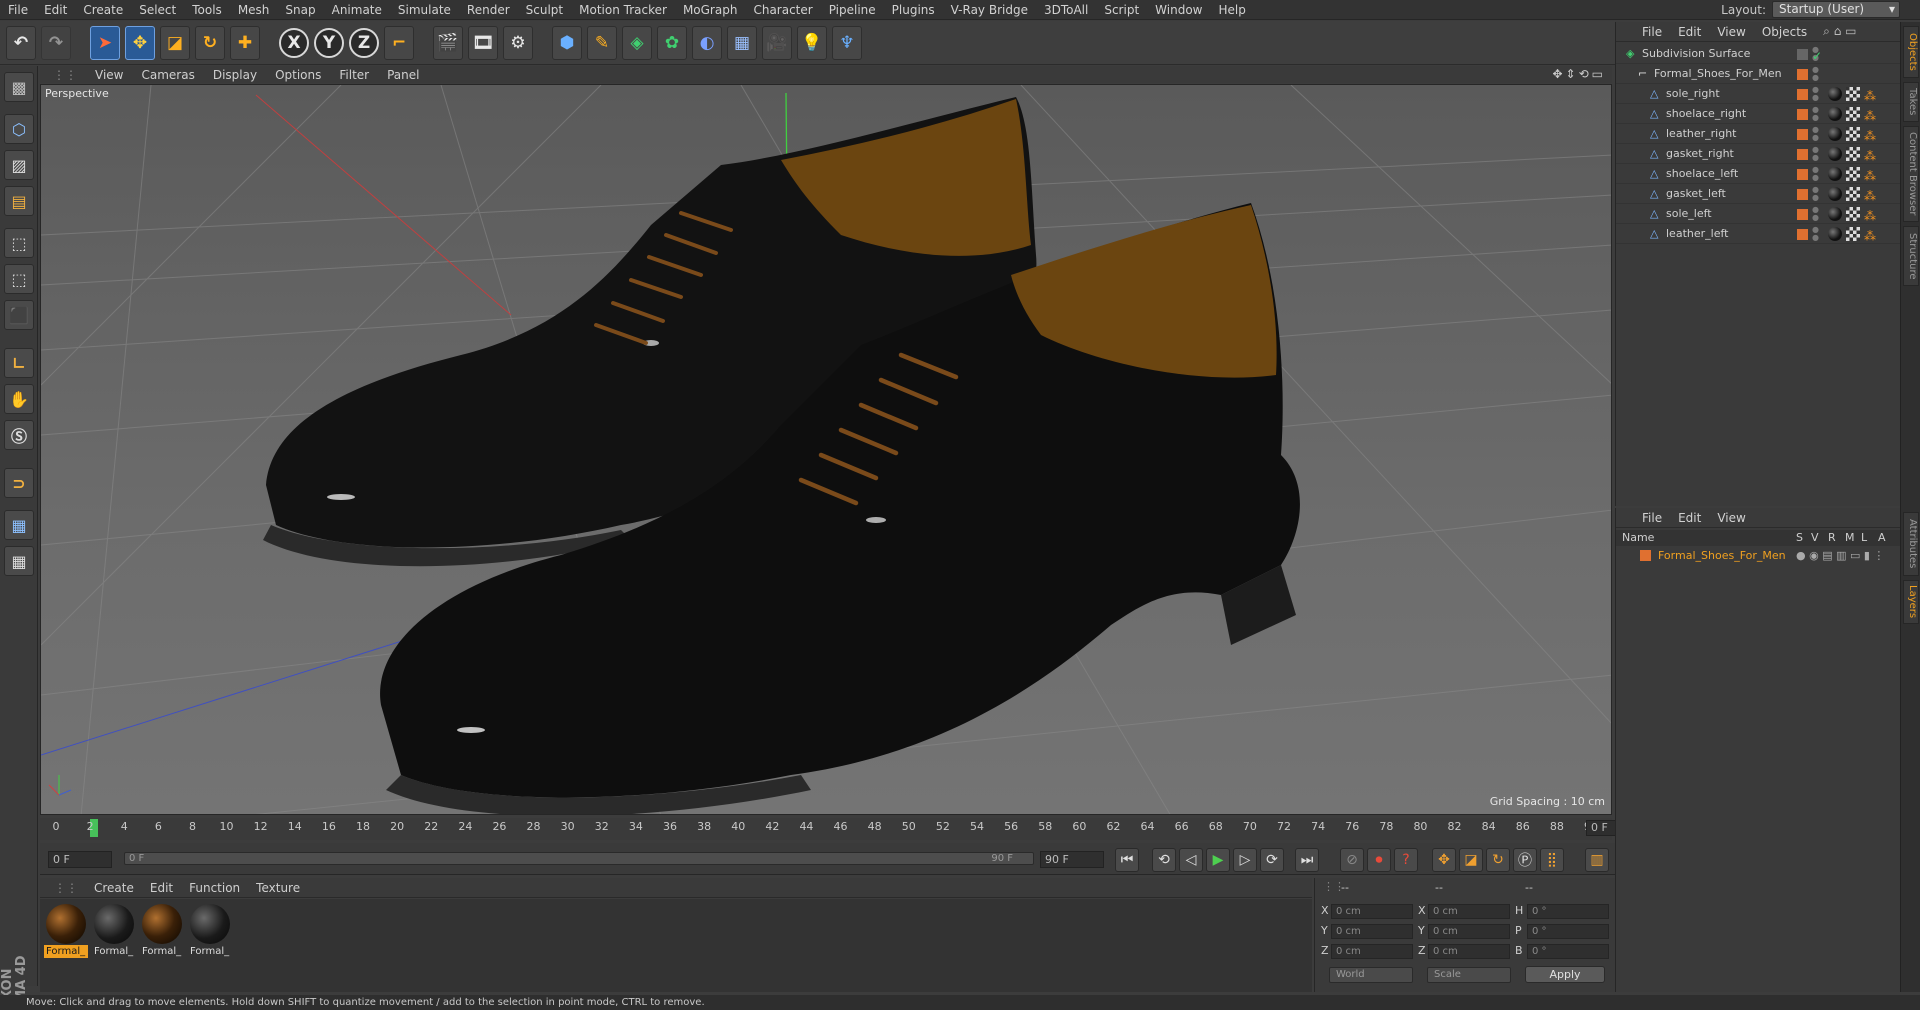 The width and height of the screenshot is (1920, 1010). Describe the element at coordinates (19, 561) in the screenshot. I see `solo-icon: ▦` at that location.